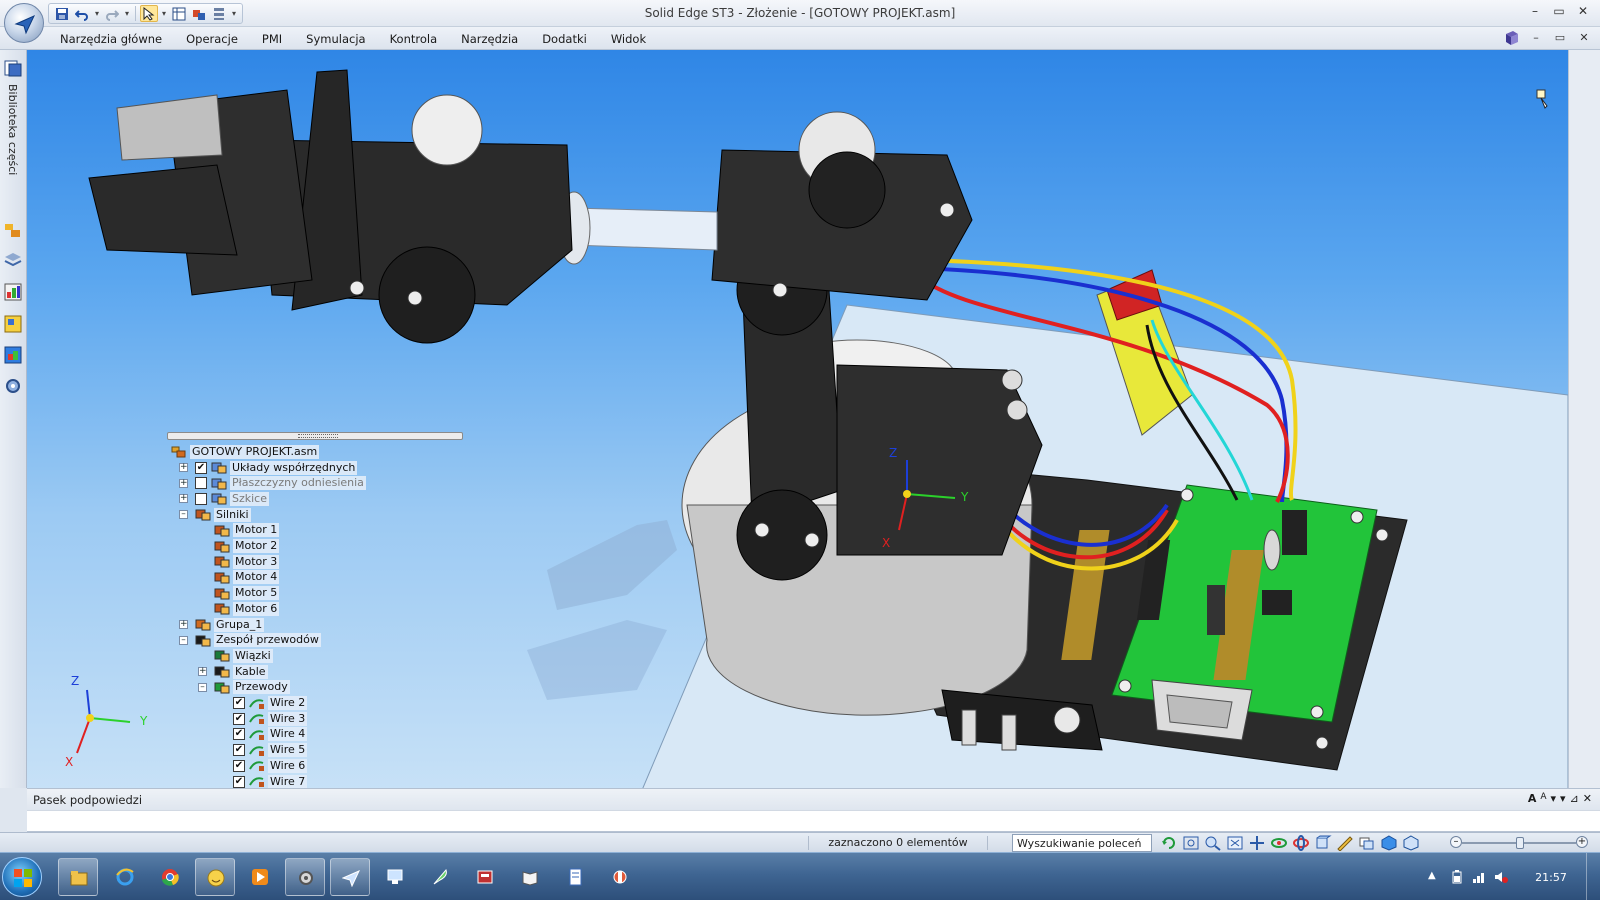 The height and width of the screenshot is (900, 1600). I want to click on zoom-in-button: +, so click(1582, 842).